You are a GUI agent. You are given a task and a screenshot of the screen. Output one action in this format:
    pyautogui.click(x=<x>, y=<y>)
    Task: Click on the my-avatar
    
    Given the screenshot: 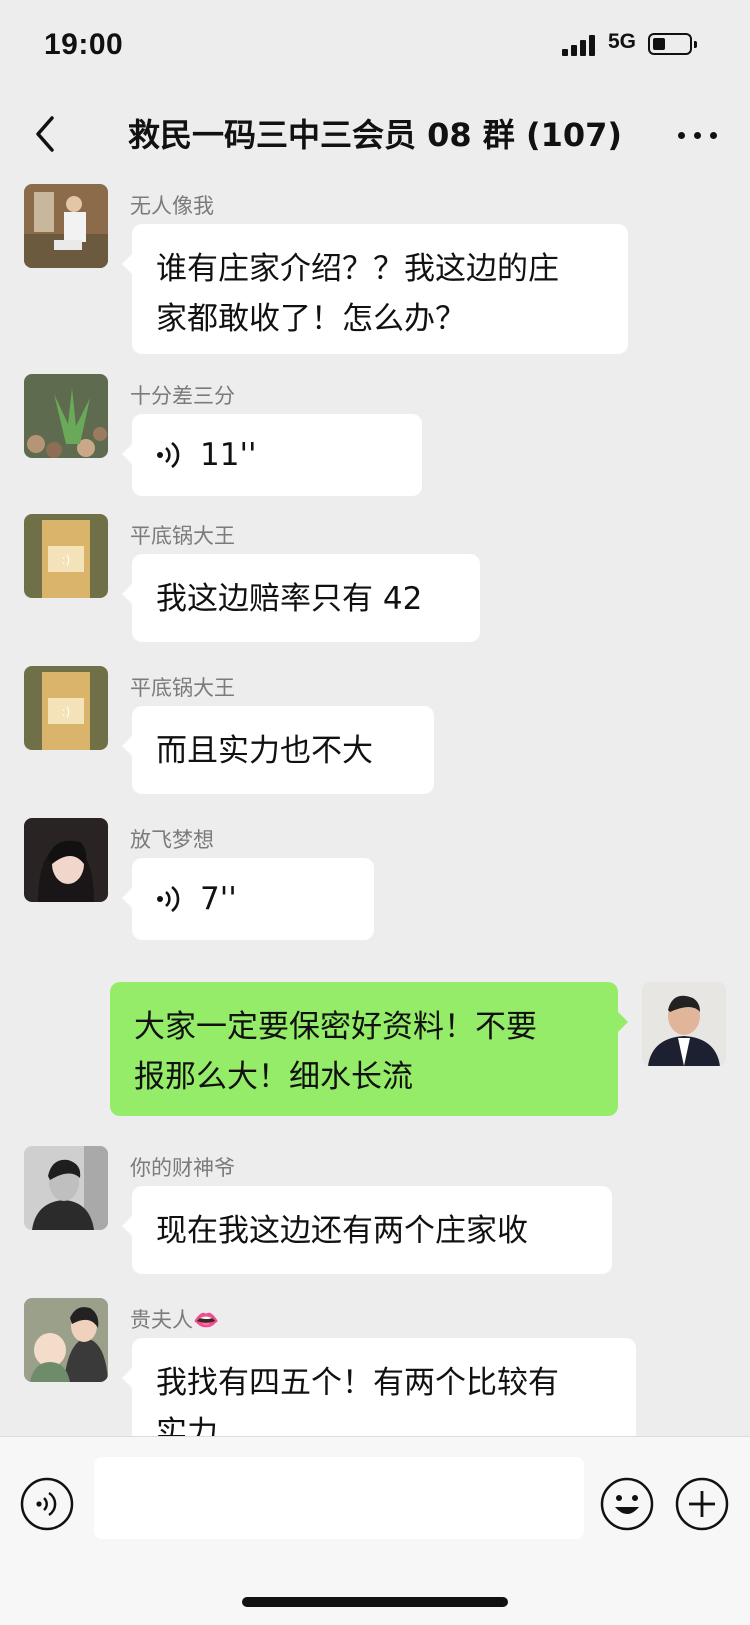 What is the action you would take?
    pyautogui.click(x=684, y=1024)
    